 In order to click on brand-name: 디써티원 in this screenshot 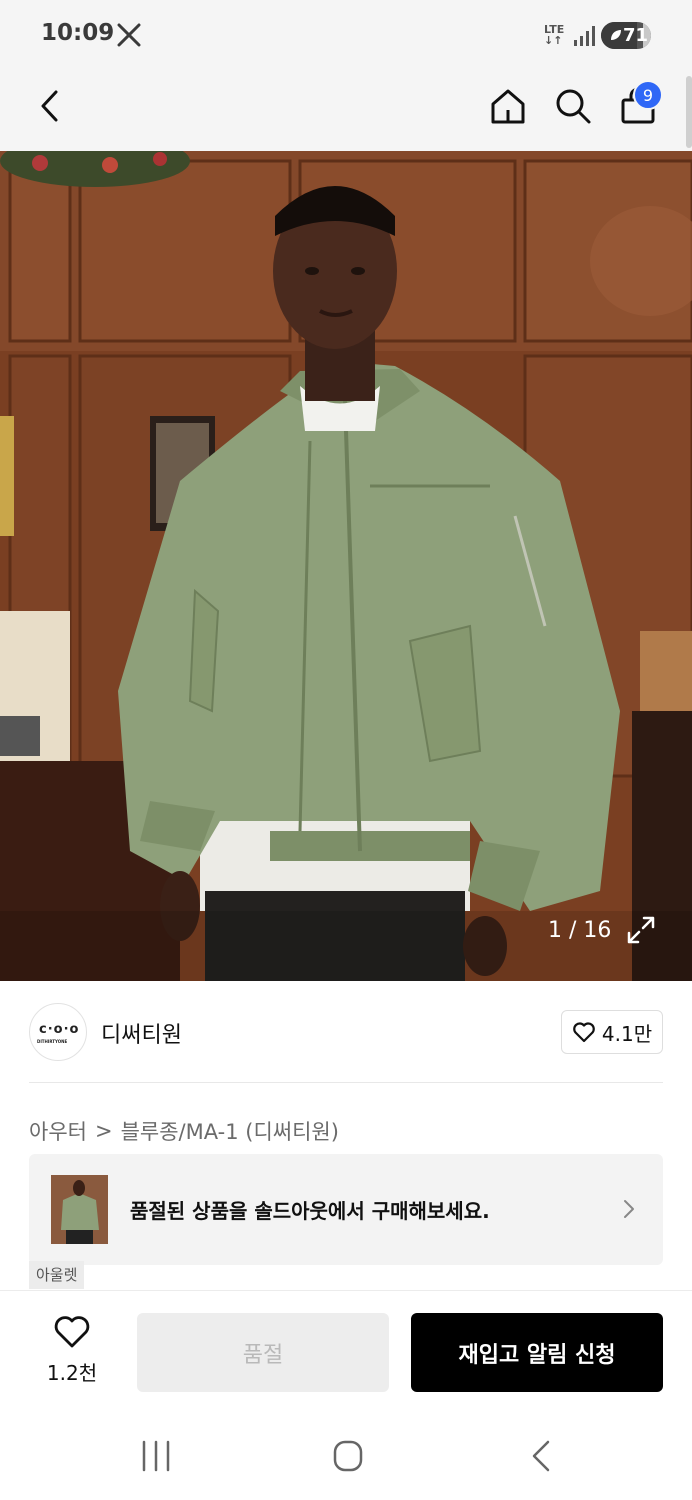, I will do `click(141, 1033)`.